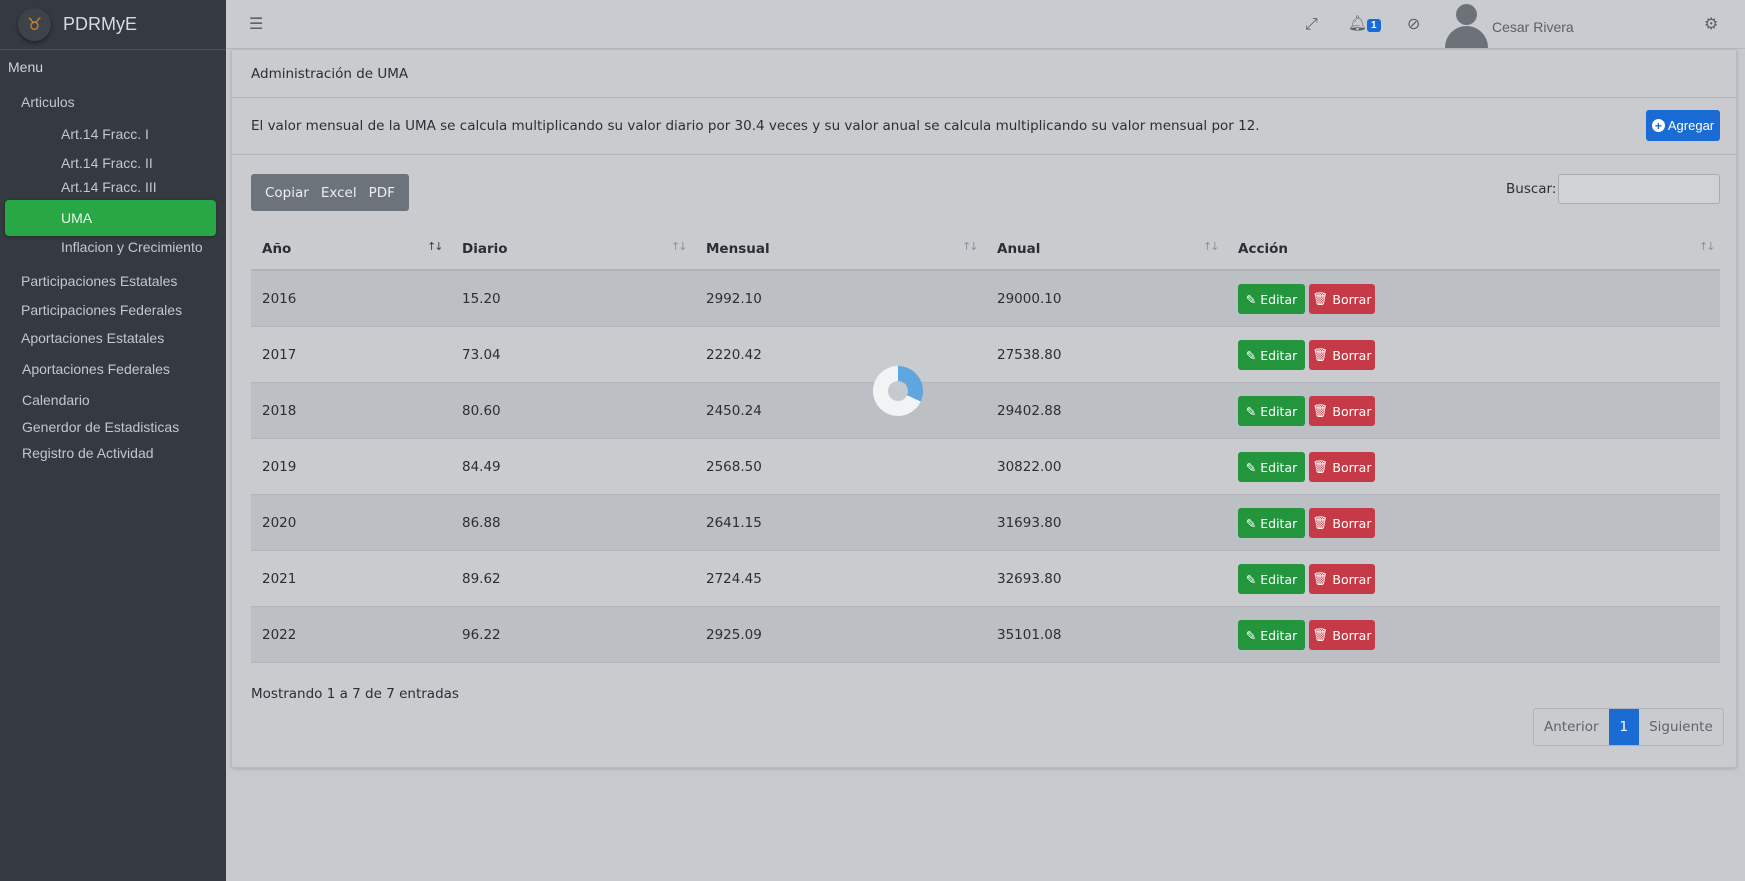 The width and height of the screenshot is (1745, 881). Describe the element at coordinates (1018, 249) in the screenshot. I see `header-anual: Anual` at that location.